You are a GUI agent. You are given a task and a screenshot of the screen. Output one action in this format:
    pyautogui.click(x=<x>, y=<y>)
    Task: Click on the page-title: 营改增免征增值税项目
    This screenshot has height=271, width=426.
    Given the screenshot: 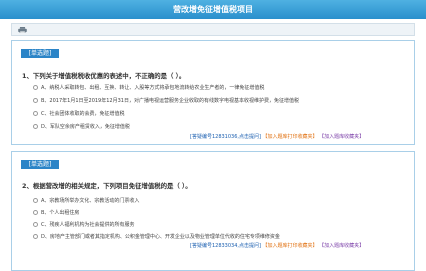 What is the action you would take?
    pyautogui.click(x=213, y=9)
    